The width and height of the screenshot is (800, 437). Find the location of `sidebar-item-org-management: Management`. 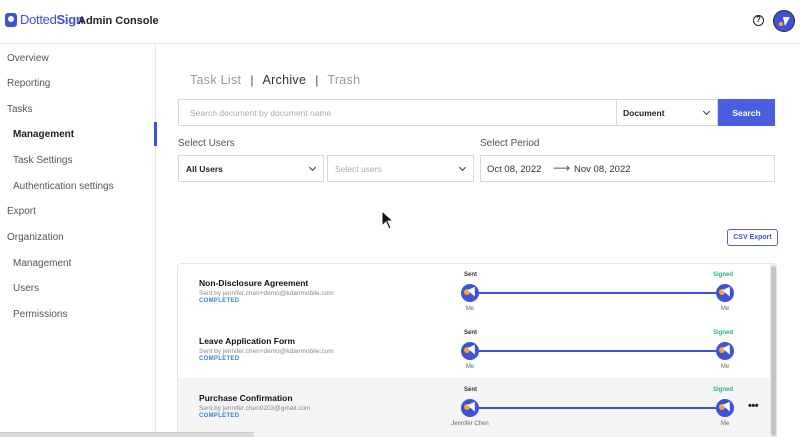

sidebar-item-org-management: Management is located at coordinates (78, 263).